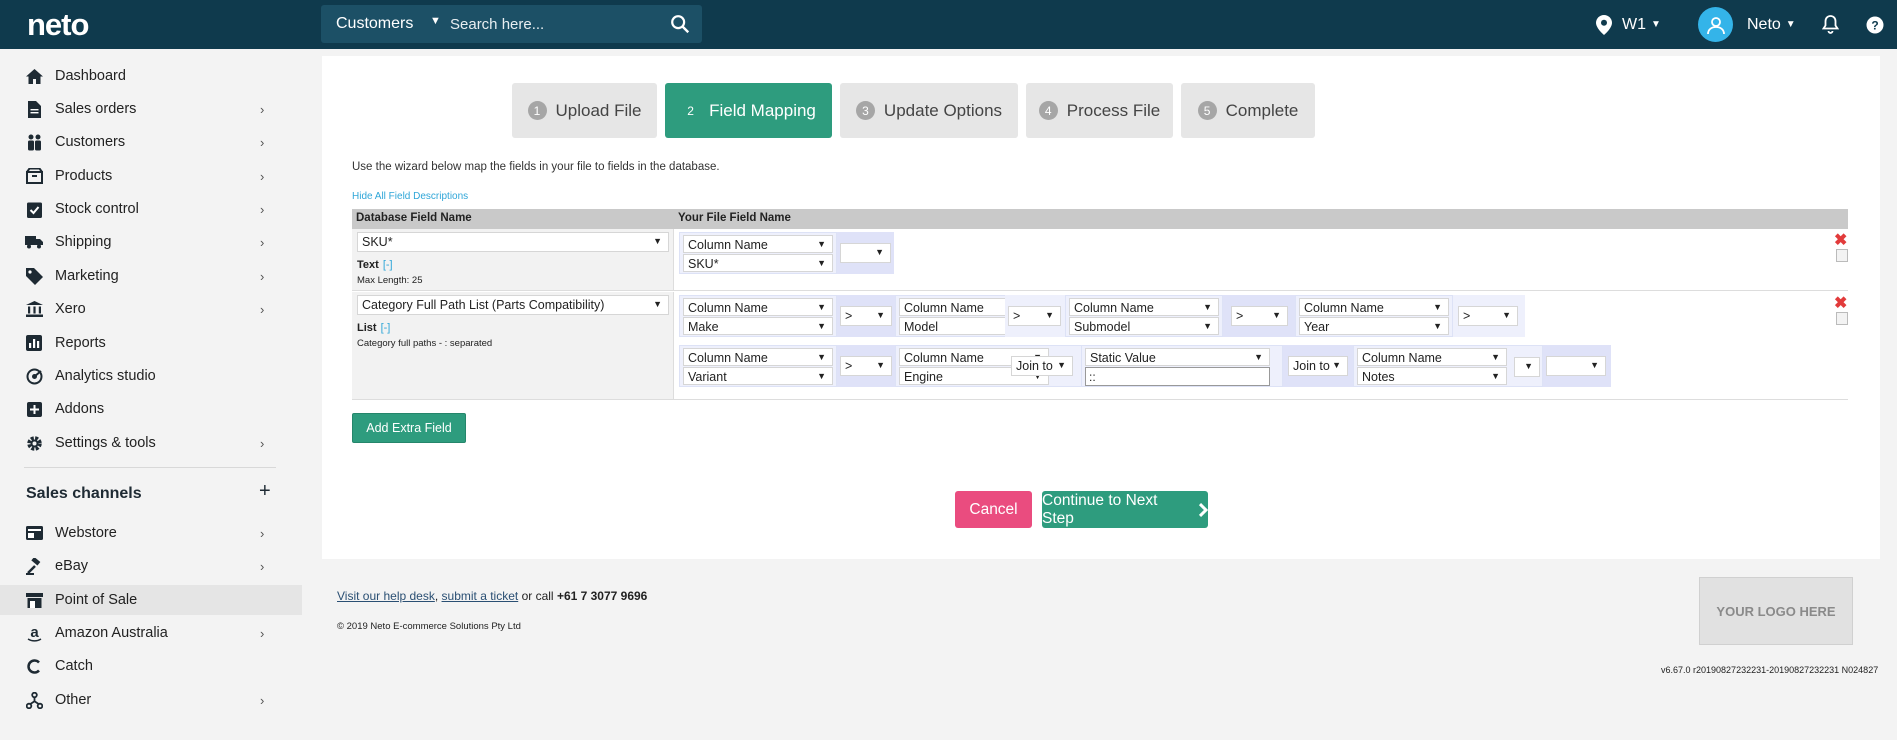 Image resolution: width=1897 pixels, height=740 pixels. What do you see at coordinates (151, 343) in the screenshot?
I see `sidebar-item-reports: Reports` at bounding box center [151, 343].